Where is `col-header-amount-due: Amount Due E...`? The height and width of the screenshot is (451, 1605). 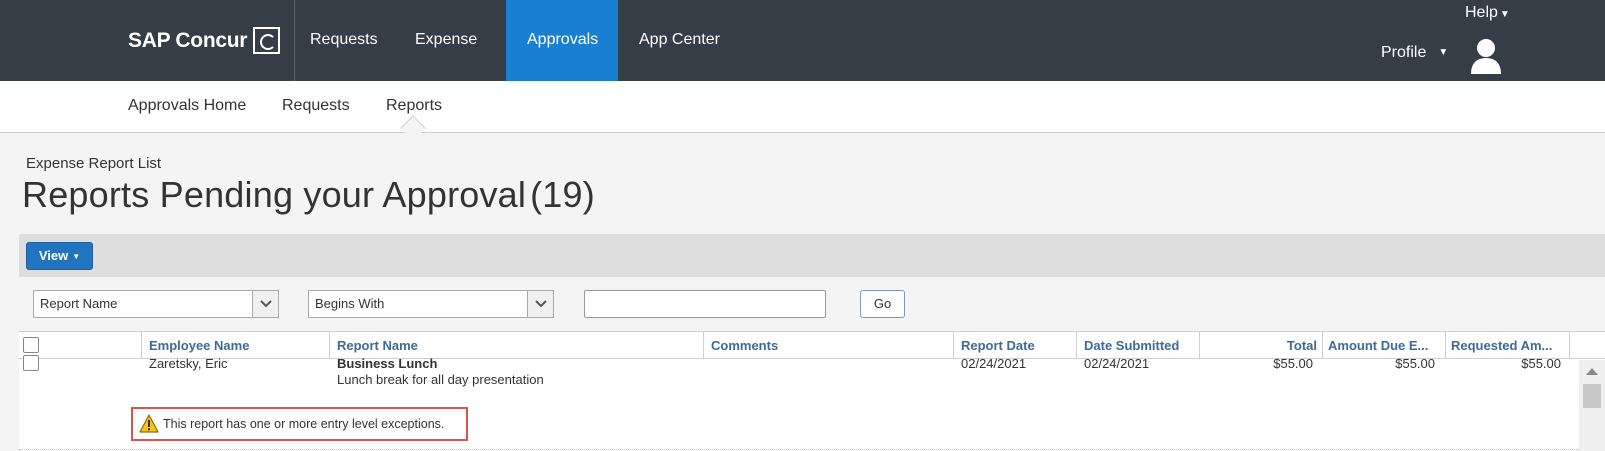
col-header-amount-due: Amount Due E... is located at coordinates (1385, 345).